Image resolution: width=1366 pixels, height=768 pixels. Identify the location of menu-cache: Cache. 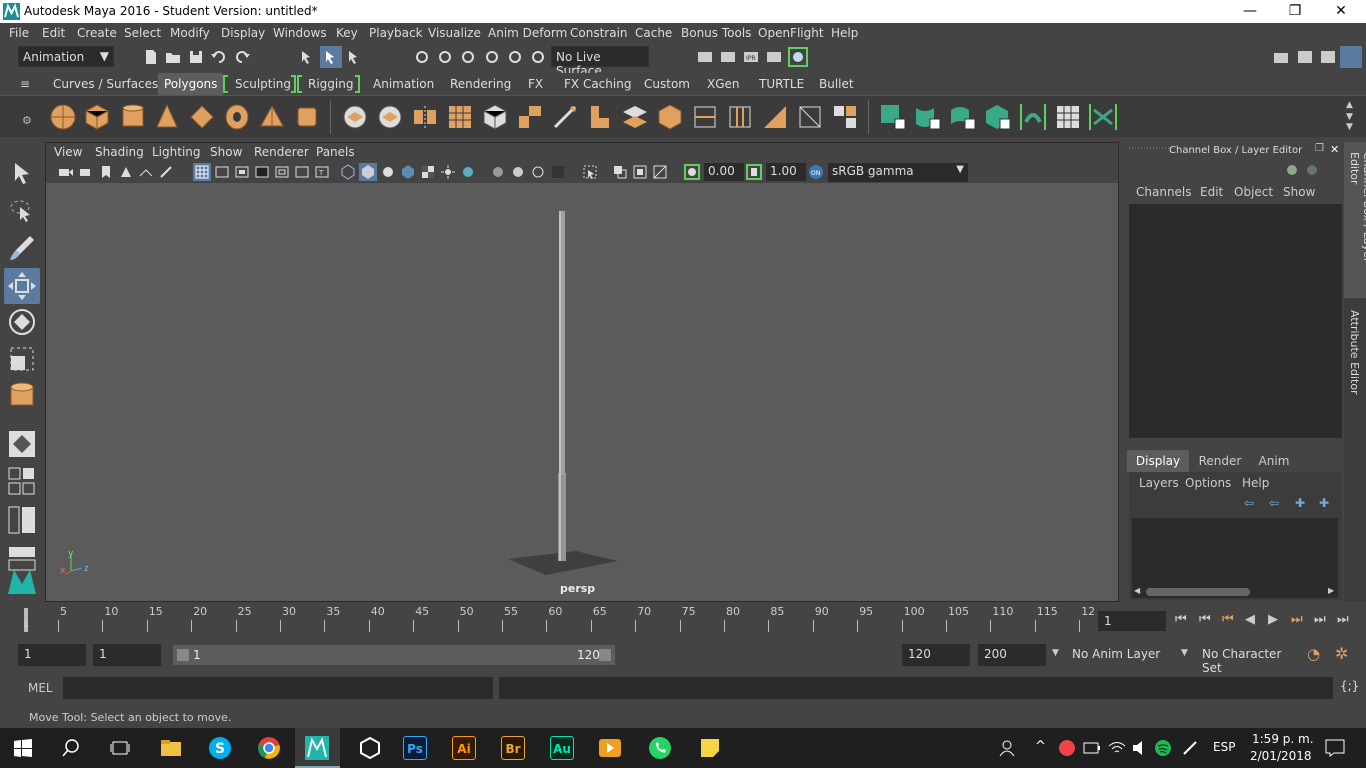
(653, 33).